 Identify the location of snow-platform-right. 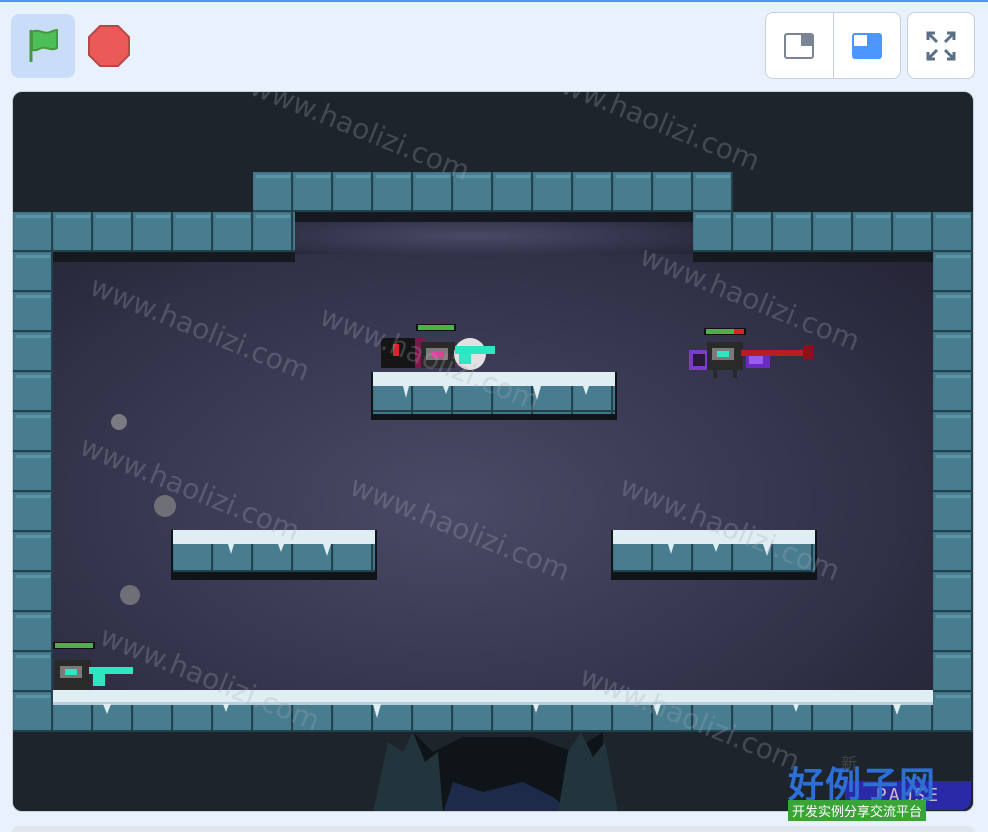
(714, 555).